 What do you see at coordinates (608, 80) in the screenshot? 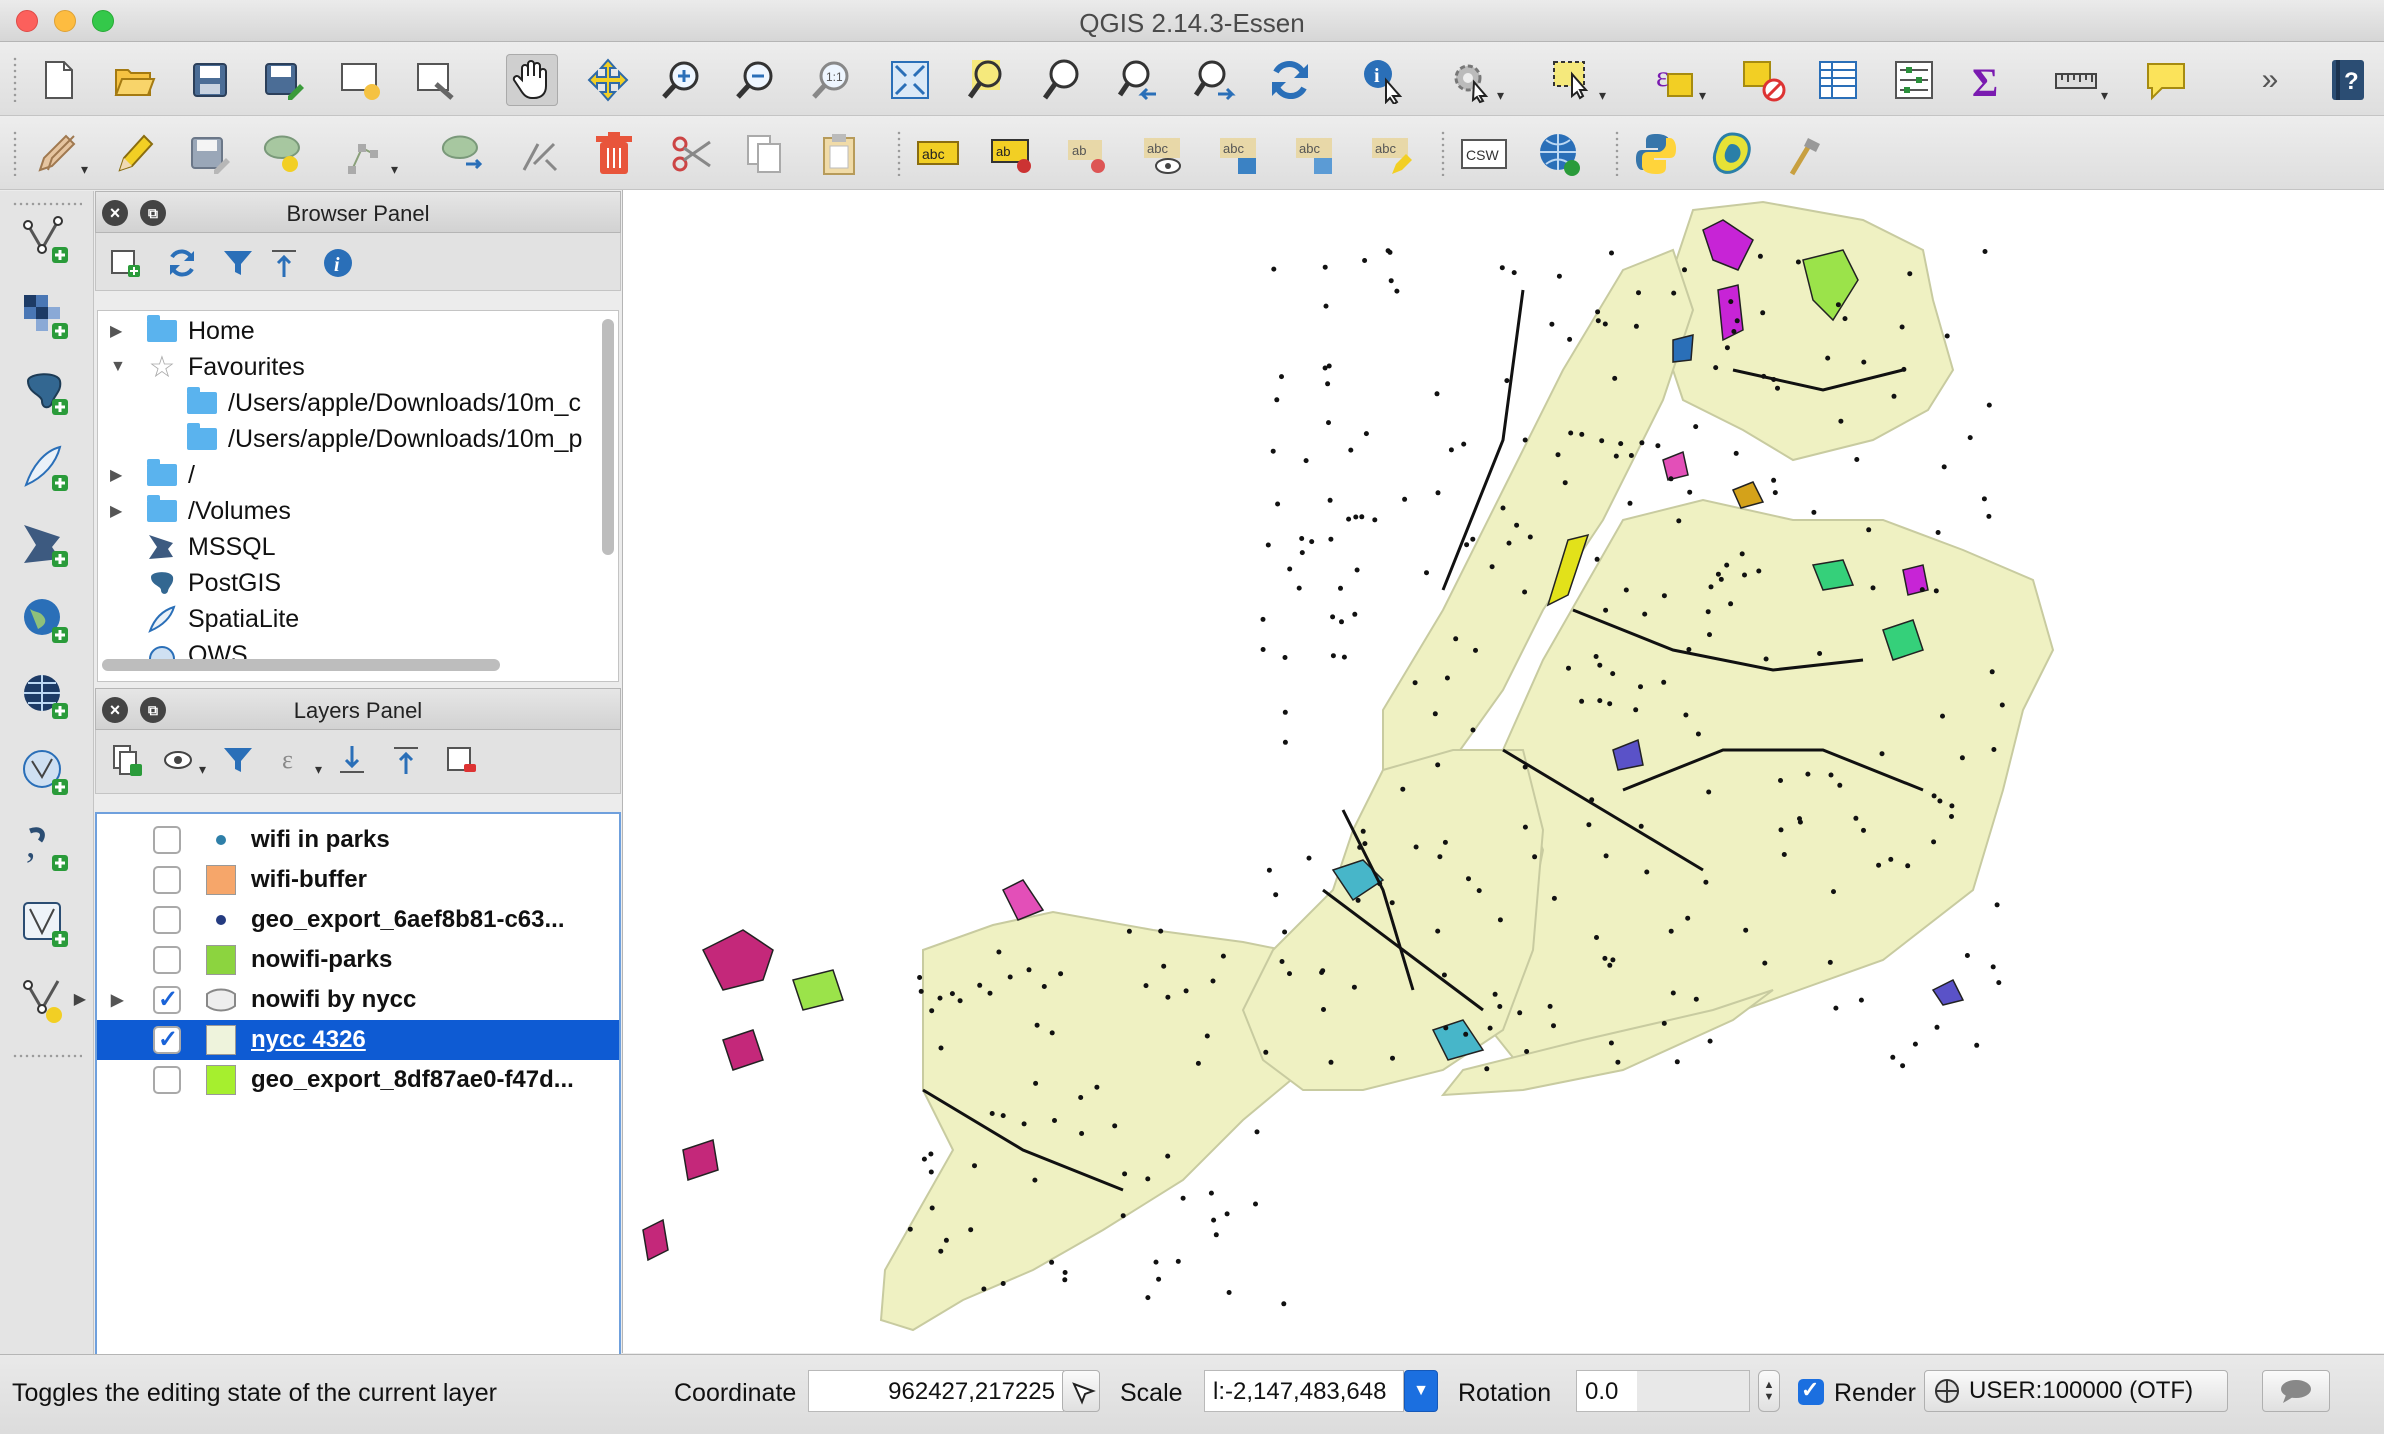
I see `pan-to-selection-icon` at bounding box center [608, 80].